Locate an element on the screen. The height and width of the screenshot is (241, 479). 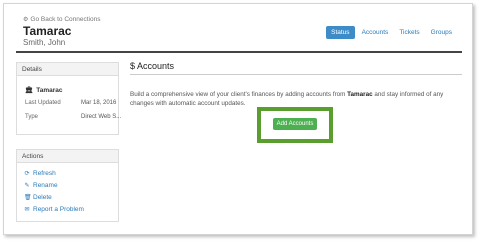
gear-icon: ⚙ is located at coordinates (26, 20).